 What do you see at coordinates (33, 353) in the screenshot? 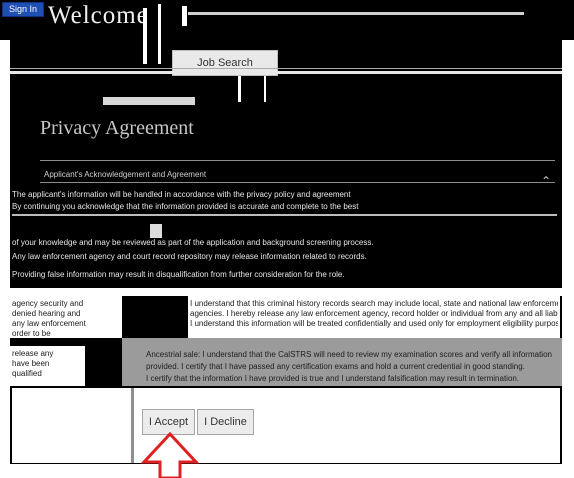
I see `left-column-line: release any` at bounding box center [33, 353].